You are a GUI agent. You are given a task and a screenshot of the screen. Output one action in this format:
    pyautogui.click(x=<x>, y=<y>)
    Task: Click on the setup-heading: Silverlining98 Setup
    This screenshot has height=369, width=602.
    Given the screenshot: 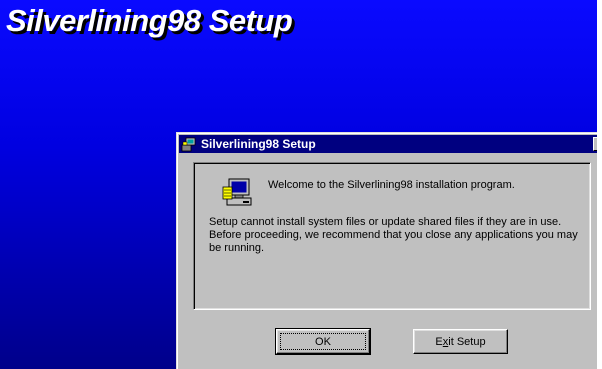 What is the action you would take?
    pyautogui.click(x=149, y=20)
    